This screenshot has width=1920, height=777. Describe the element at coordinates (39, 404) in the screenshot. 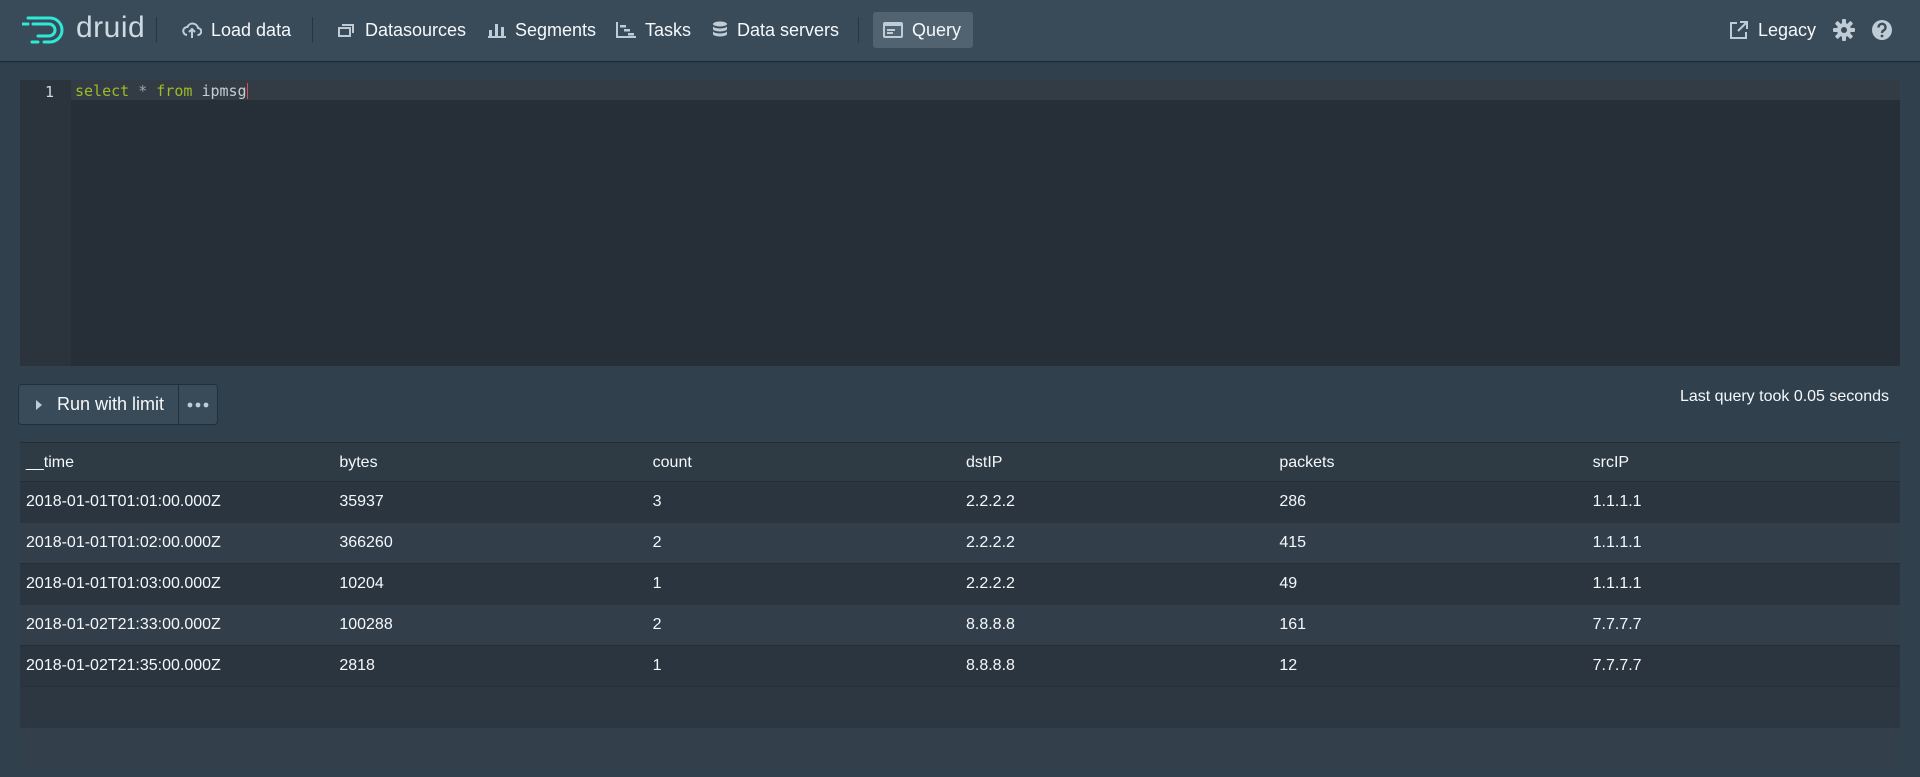

I see `caret-right-icon` at that location.